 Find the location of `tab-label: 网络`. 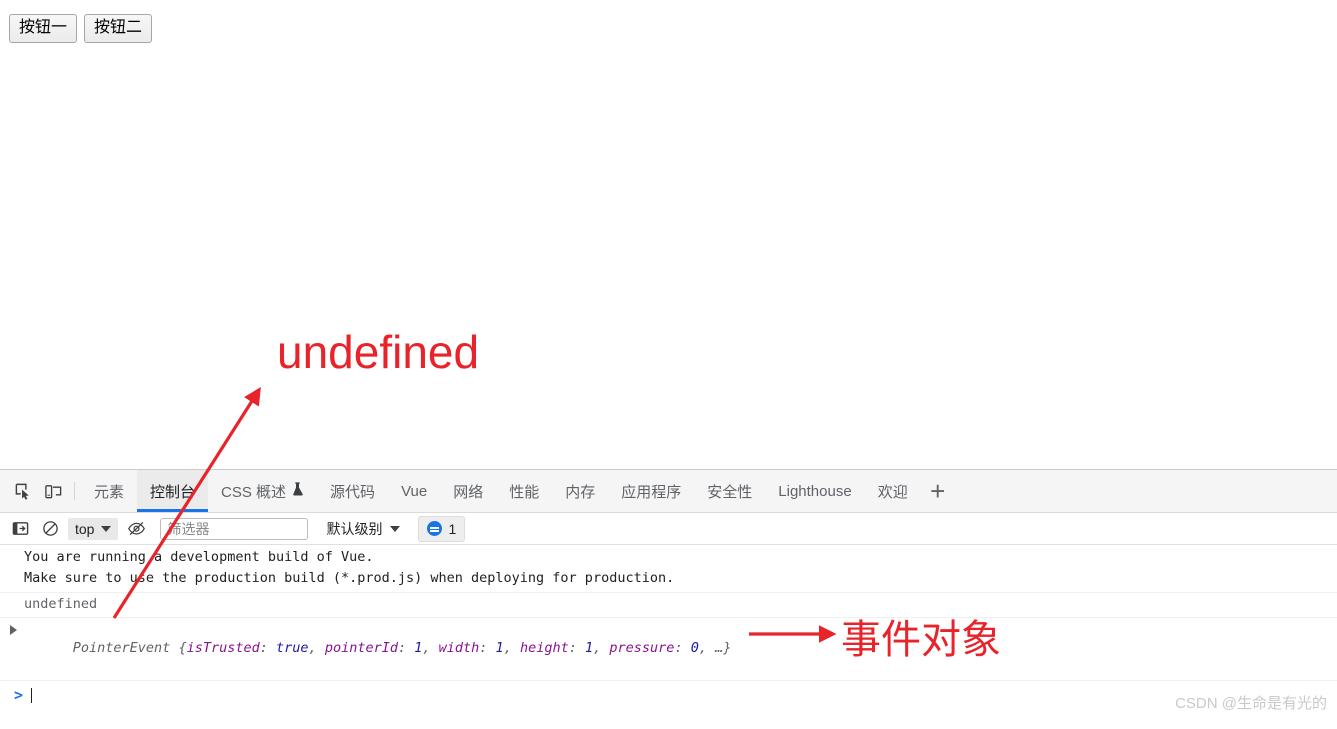

tab-label: 网络 is located at coordinates (468, 492).